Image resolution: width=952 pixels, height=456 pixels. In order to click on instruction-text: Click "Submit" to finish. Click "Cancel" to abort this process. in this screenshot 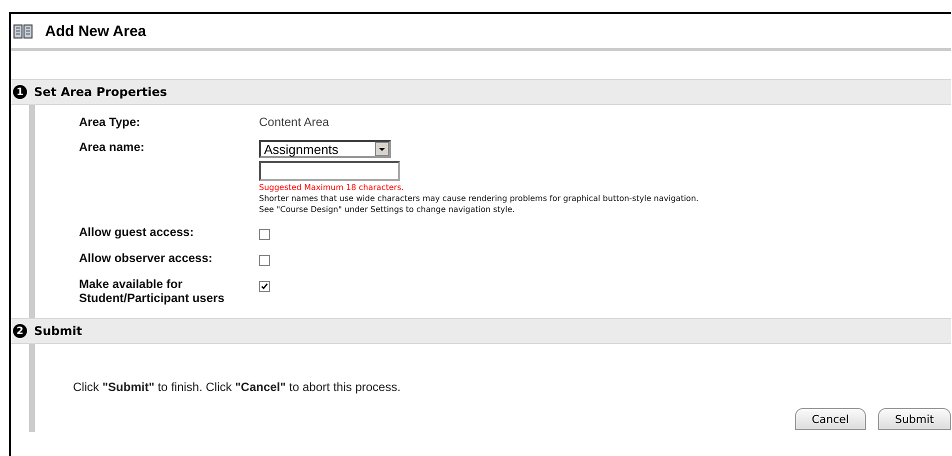, I will do `click(237, 387)`.